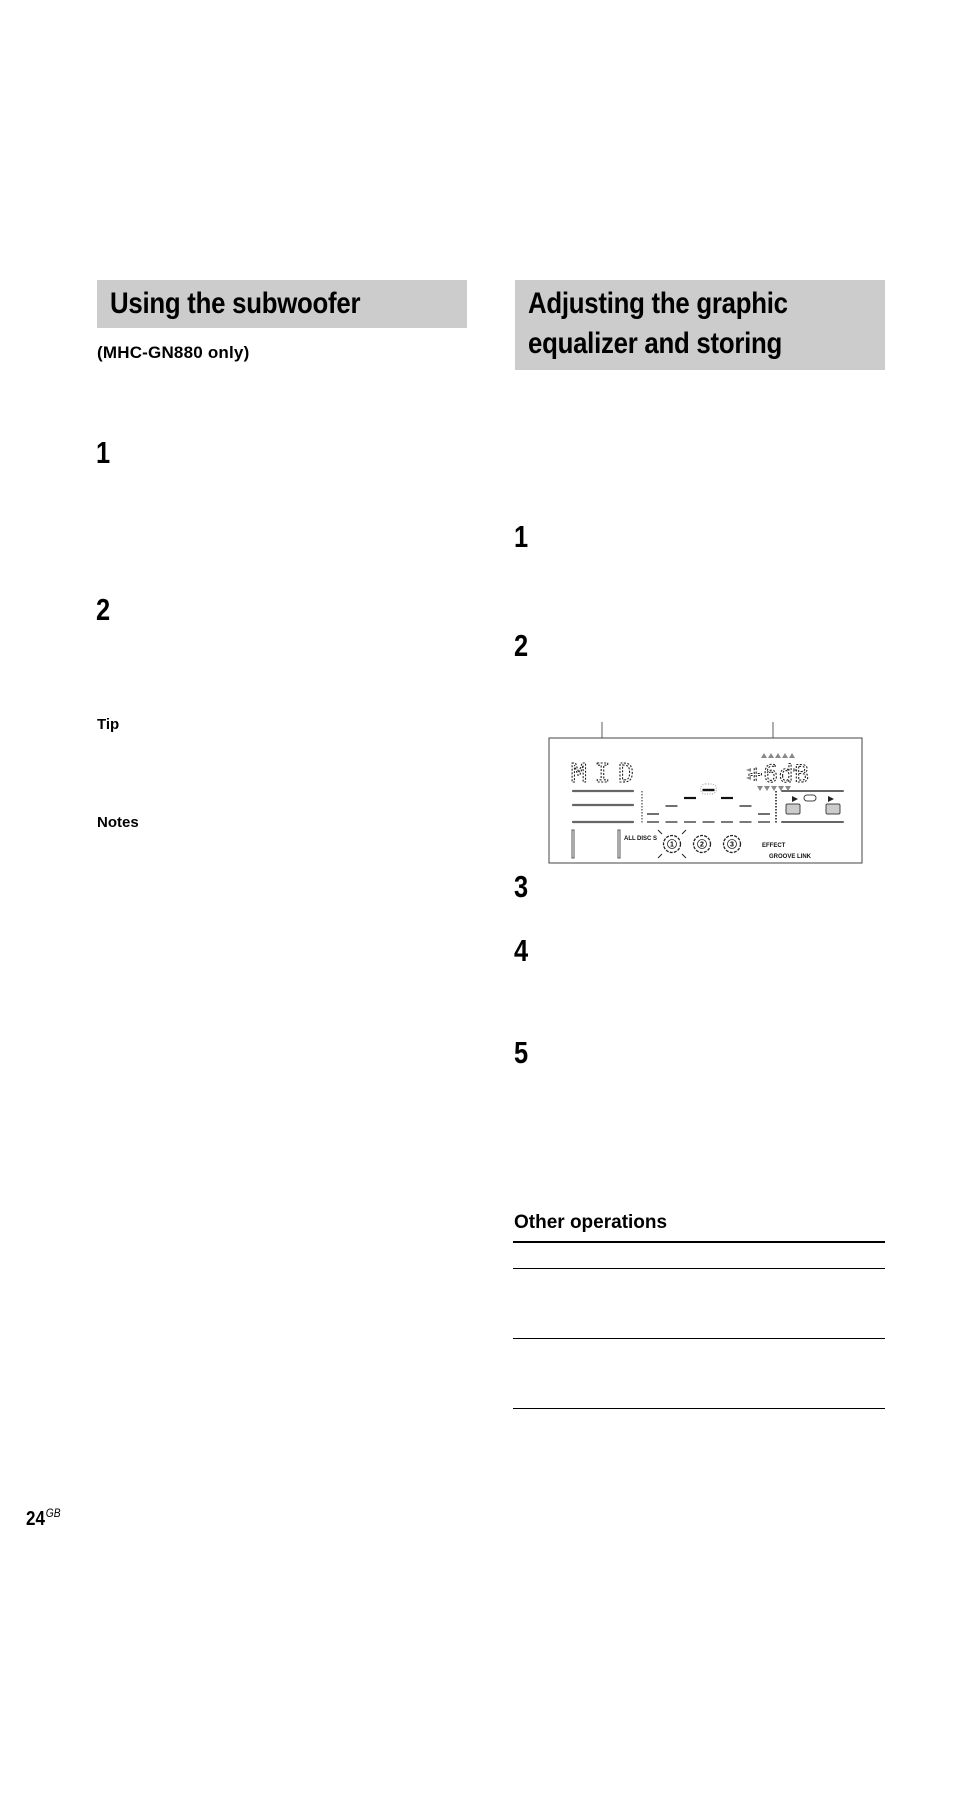  Describe the element at coordinates (53, 1513) in the screenshot. I see `page-number-suffix: GB` at that location.